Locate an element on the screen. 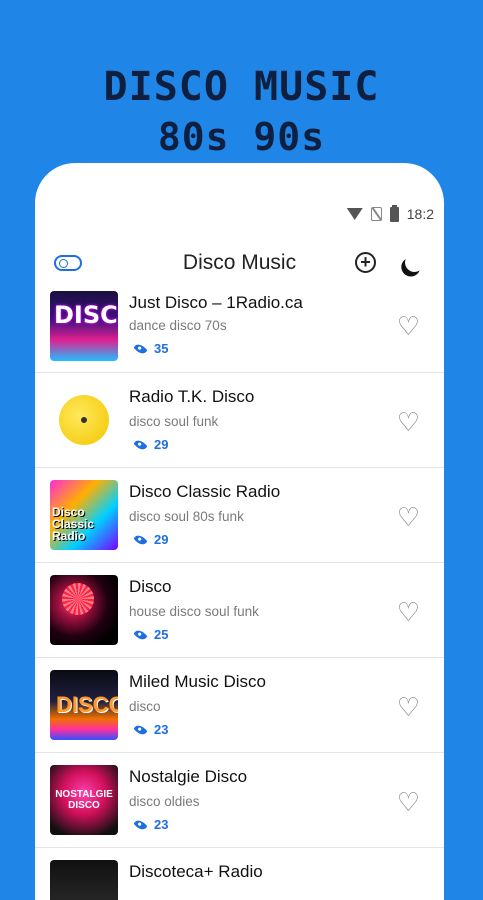 Image resolution: width=483 pixels, height=900 pixels. moon-icon is located at coordinates (414, 262).